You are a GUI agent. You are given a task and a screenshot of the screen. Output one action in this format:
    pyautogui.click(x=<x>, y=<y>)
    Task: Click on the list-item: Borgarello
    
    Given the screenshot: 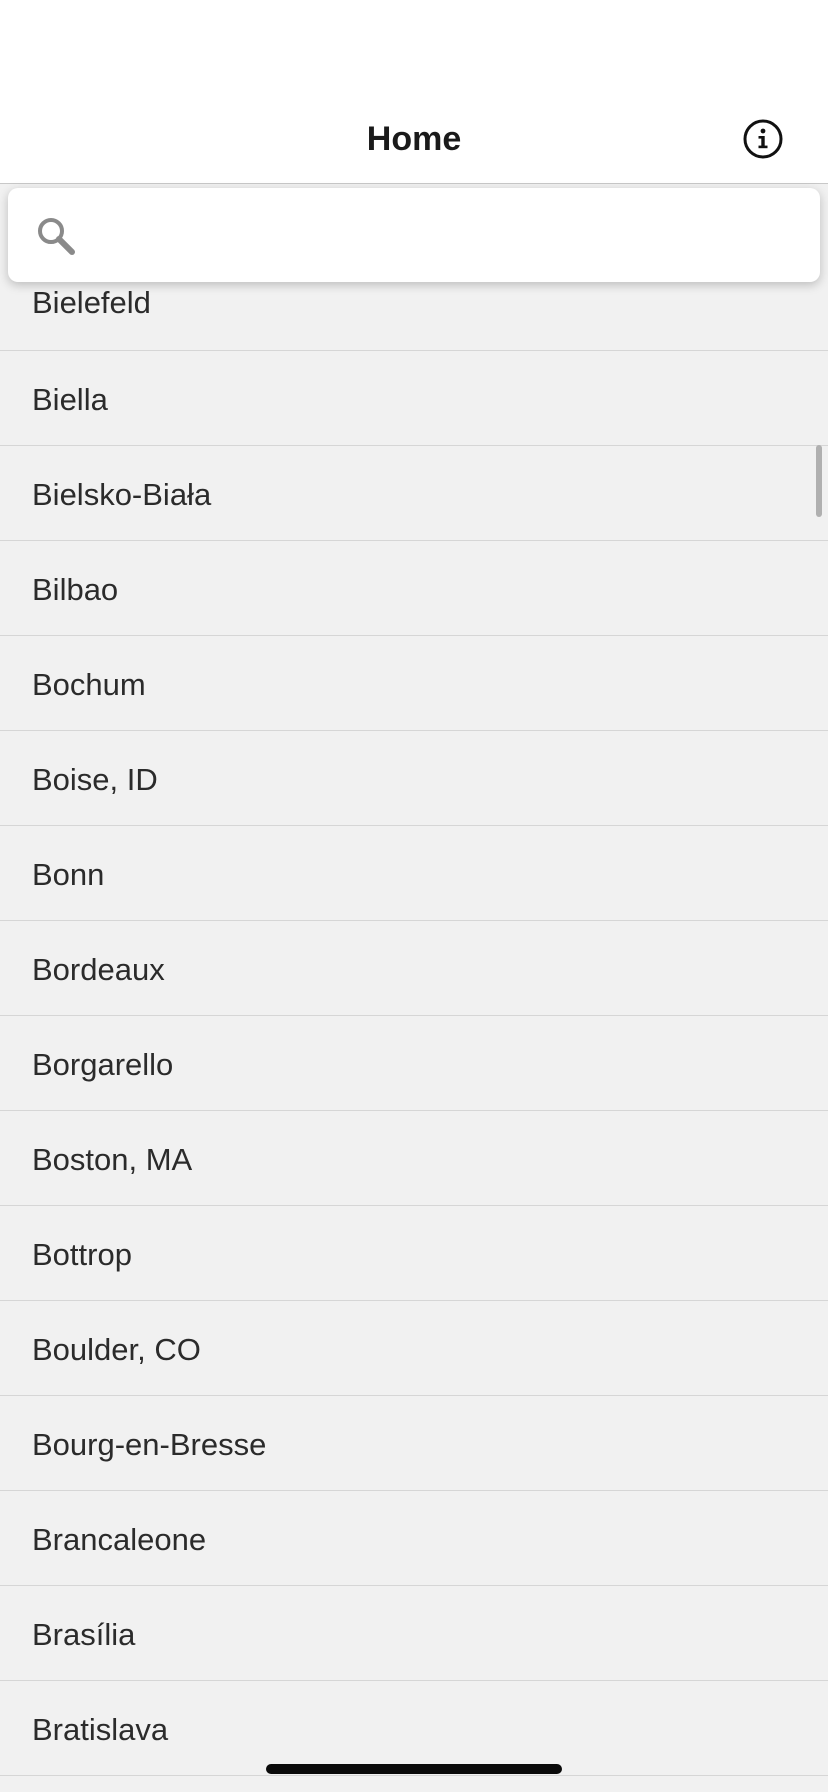 What is the action you would take?
    pyautogui.click(x=414, y=1063)
    